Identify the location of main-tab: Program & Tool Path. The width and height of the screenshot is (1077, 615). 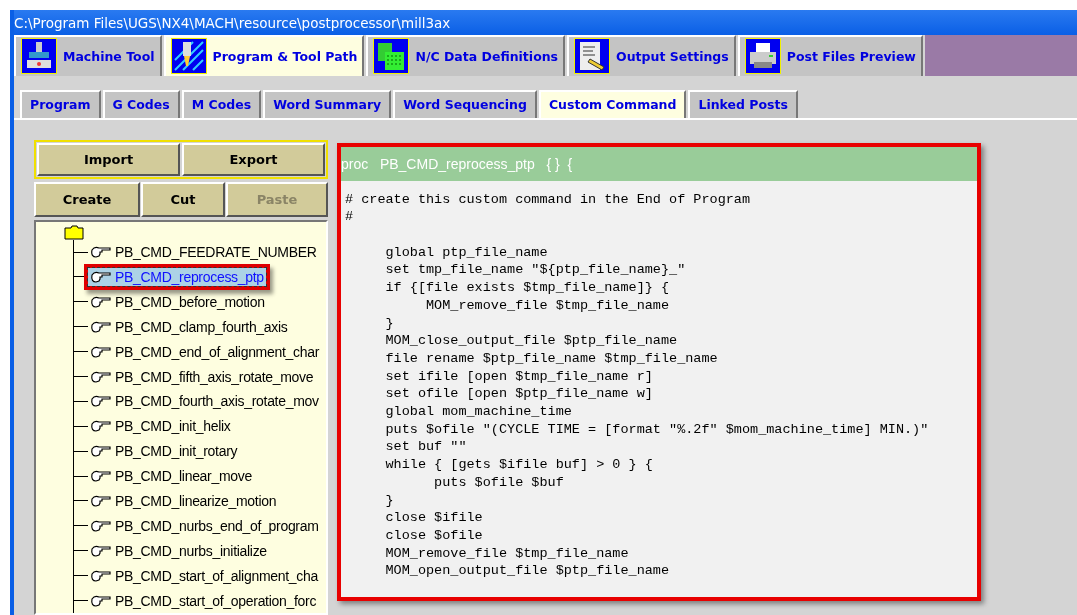
(264, 55).